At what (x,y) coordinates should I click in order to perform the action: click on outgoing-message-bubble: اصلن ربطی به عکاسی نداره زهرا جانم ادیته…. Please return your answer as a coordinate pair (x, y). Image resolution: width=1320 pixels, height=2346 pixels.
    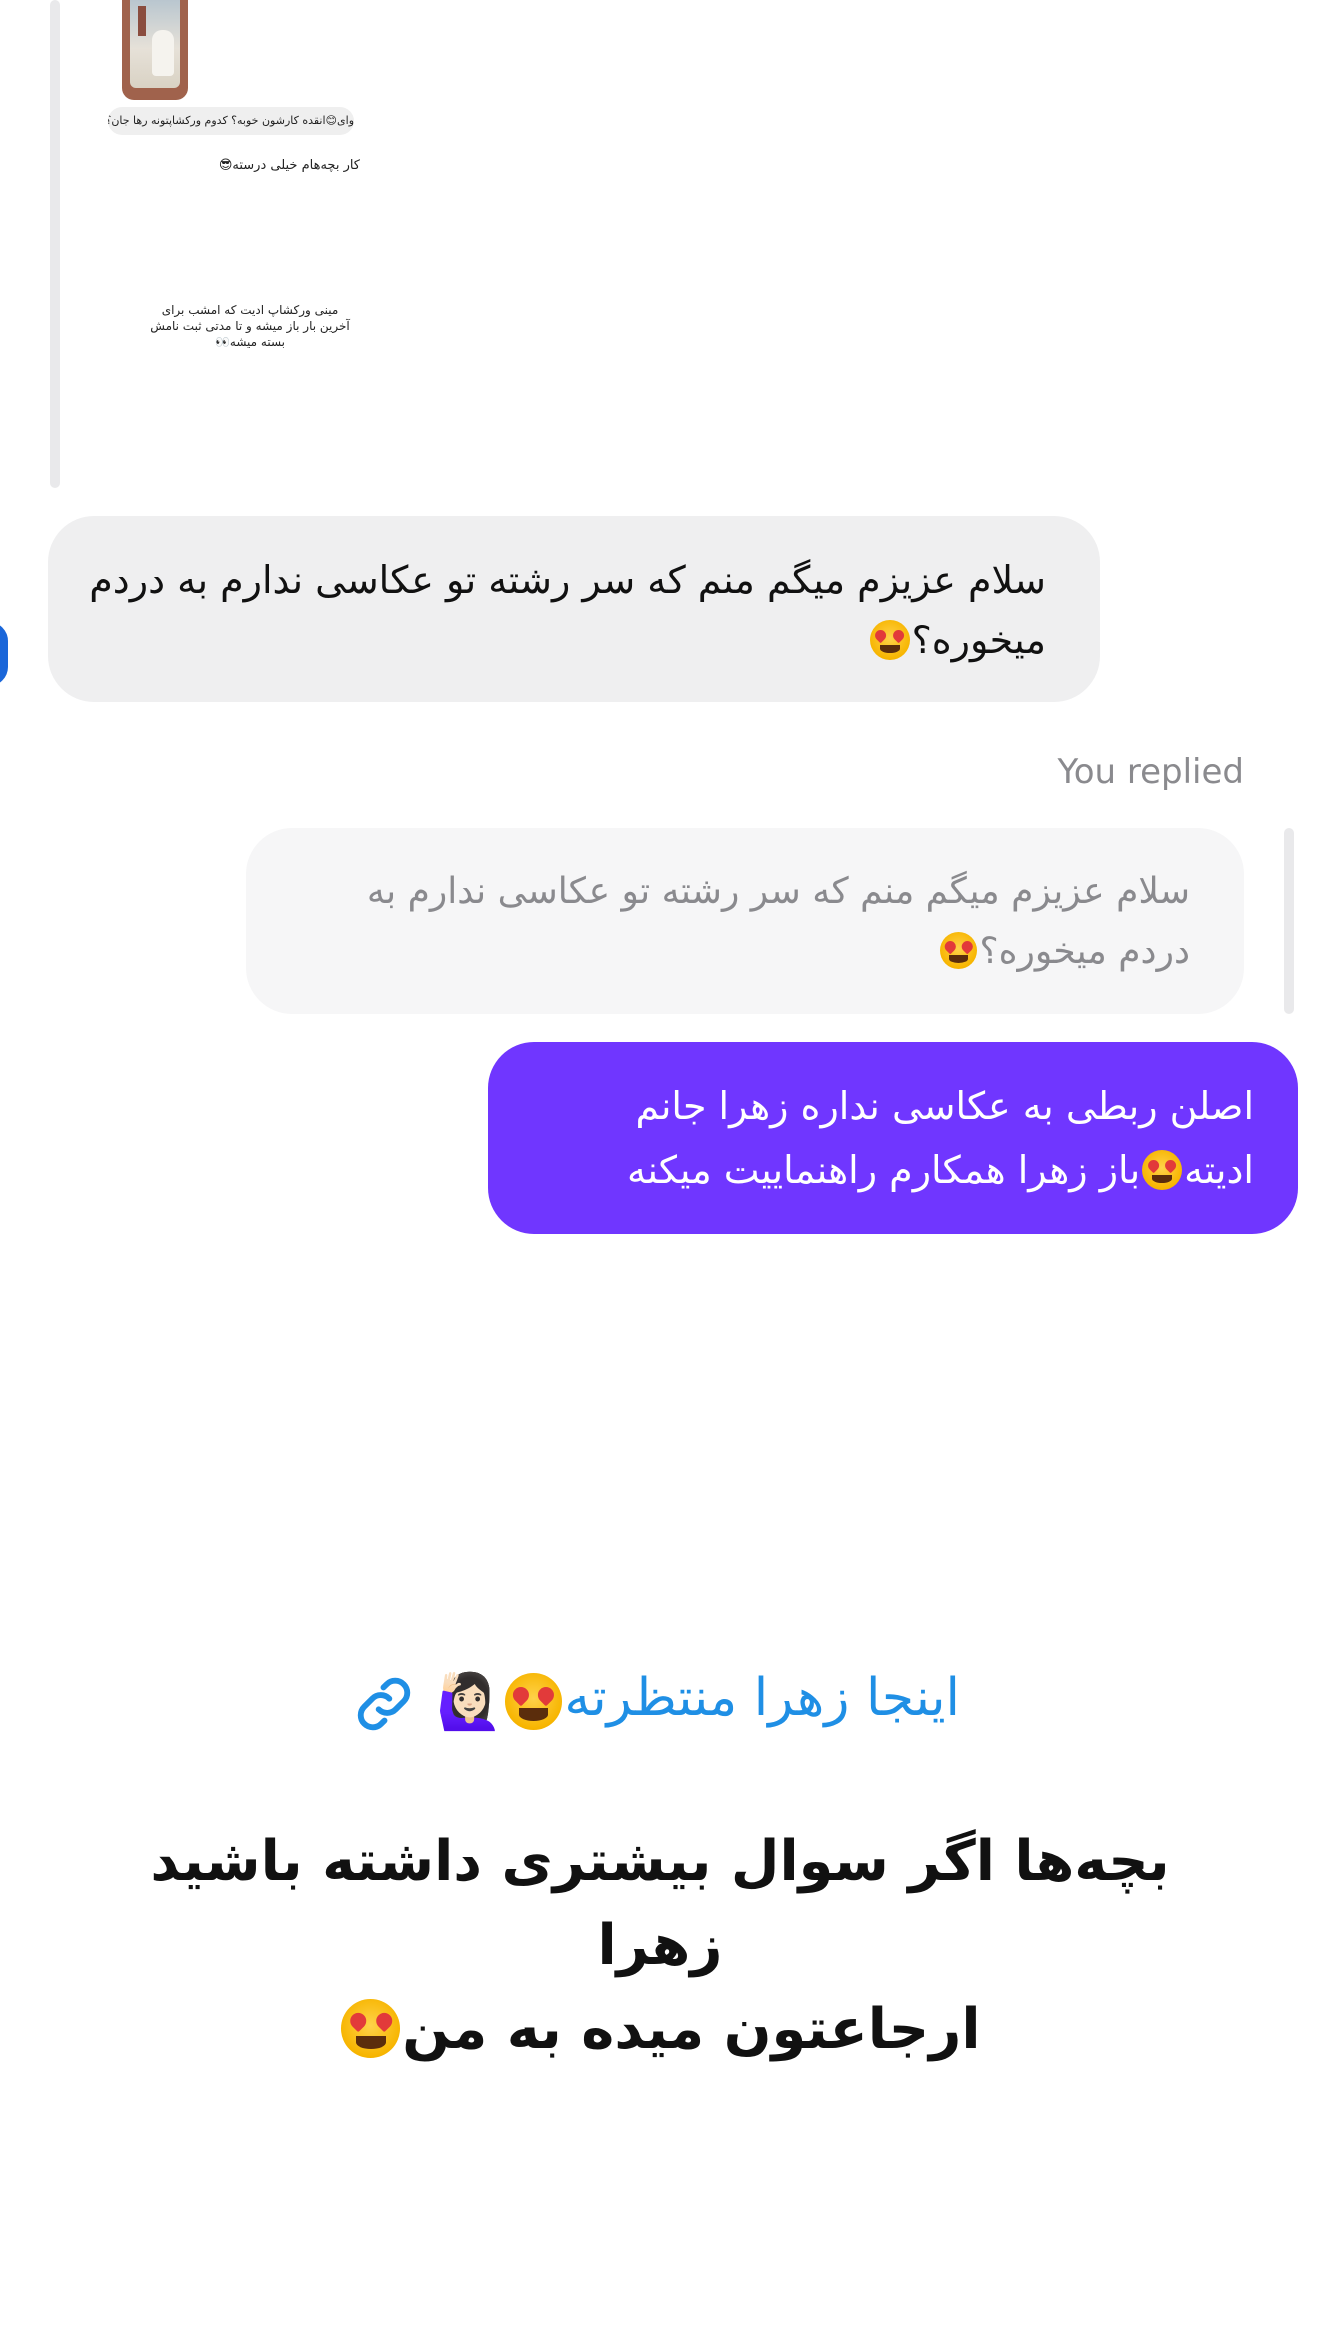
    Looking at the image, I should click on (893, 1138).